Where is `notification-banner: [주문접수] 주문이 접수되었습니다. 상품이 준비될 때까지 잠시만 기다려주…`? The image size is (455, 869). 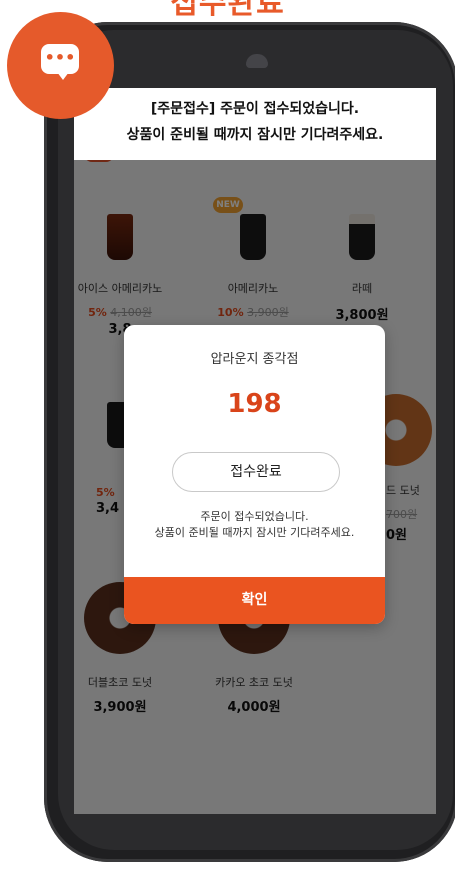
notification-banner: [주문접수] 주문이 접수되었습니다. 상품이 준비될 때까지 잠시만 기다려주… is located at coordinates (255, 124).